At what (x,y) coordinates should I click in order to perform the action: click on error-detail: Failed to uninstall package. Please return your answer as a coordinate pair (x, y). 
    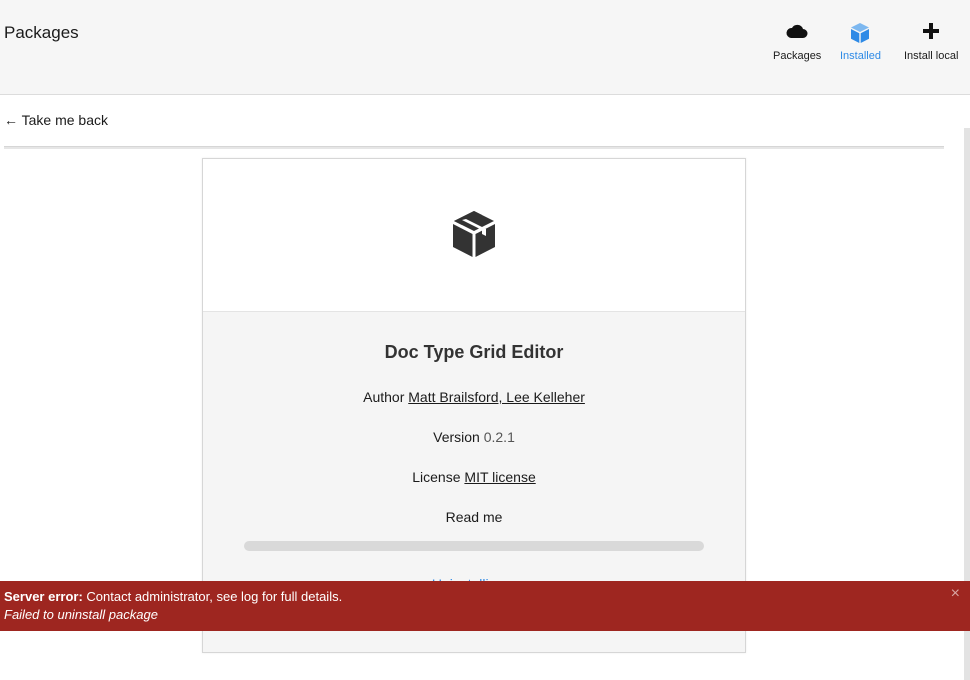
    Looking at the image, I should click on (81, 614).